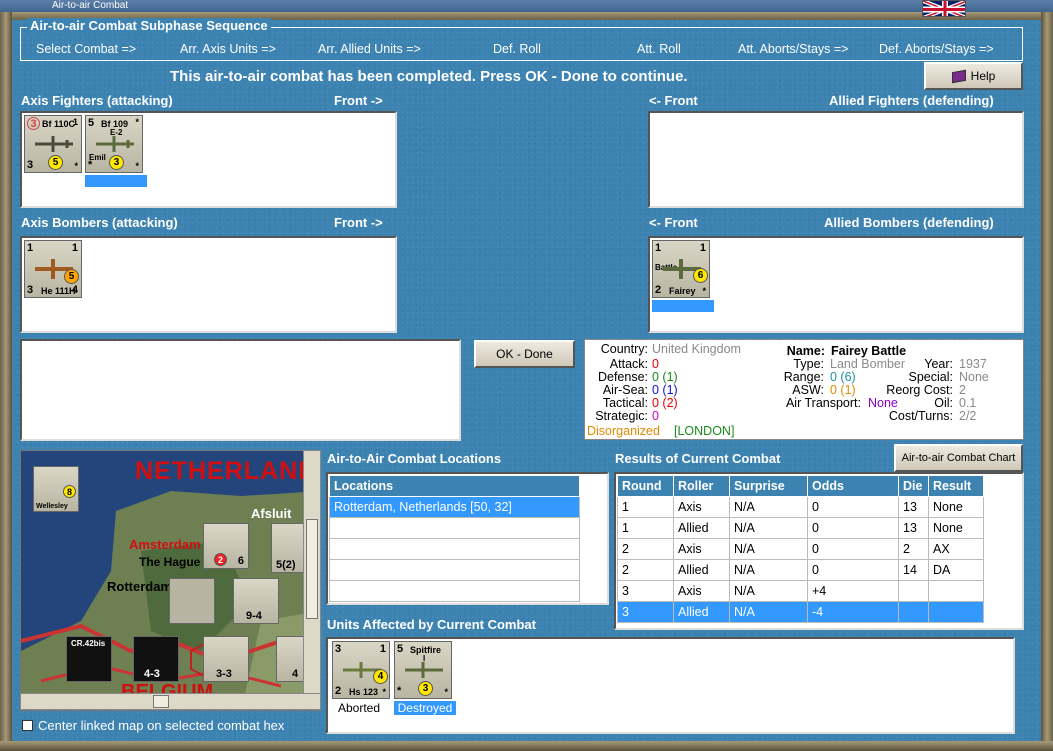 This screenshot has height=751, width=1053. Describe the element at coordinates (853, 591) in the screenshot. I see `results-cell: +4` at that location.